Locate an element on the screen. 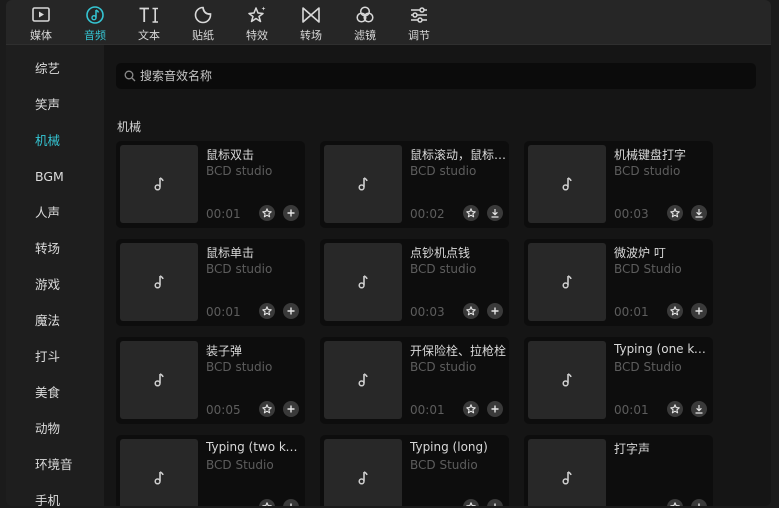 The width and height of the screenshot is (779, 508). sidebar-item-fight: 打斗 is located at coordinates (55, 357).